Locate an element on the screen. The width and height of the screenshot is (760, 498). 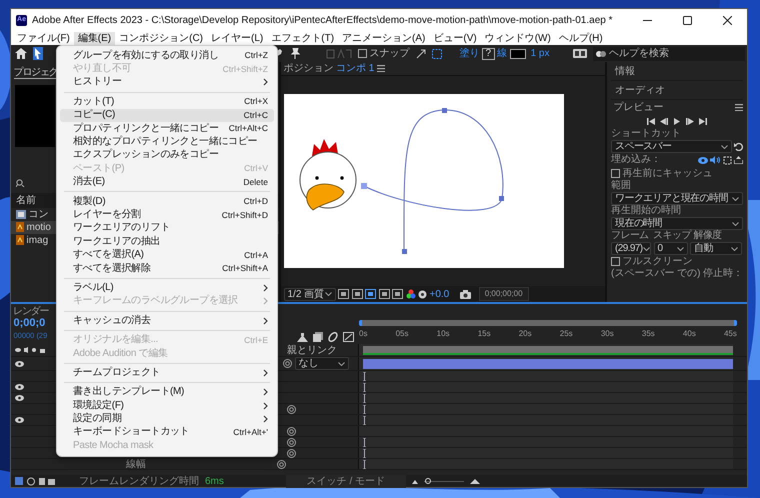
menu-item: エフェクト(T) is located at coordinates (302, 38).